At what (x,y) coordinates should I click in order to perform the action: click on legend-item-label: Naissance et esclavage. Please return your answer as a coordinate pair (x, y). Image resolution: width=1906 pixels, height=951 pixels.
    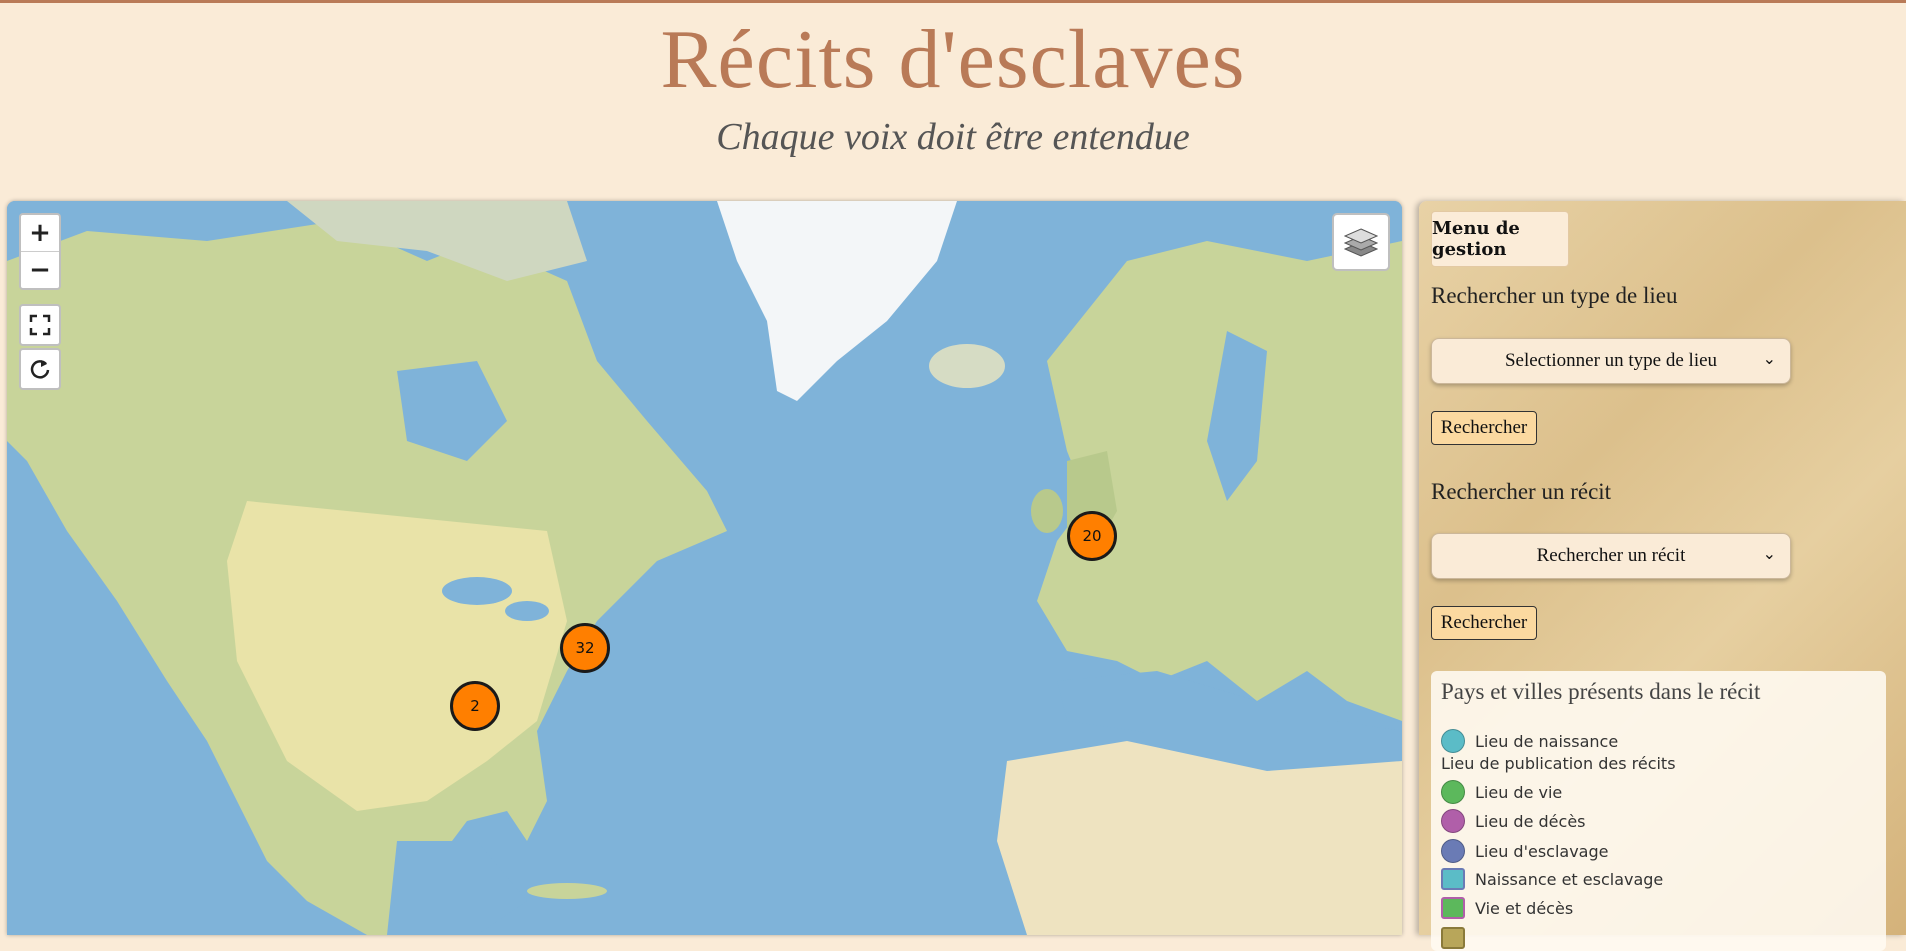
    Looking at the image, I should click on (1569, 879).